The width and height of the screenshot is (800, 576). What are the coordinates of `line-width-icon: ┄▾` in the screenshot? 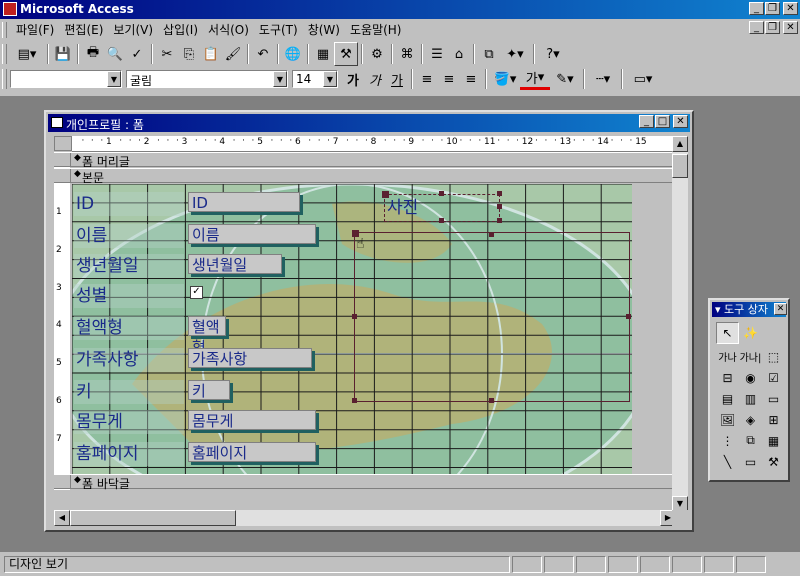 It's located at (603, 79).